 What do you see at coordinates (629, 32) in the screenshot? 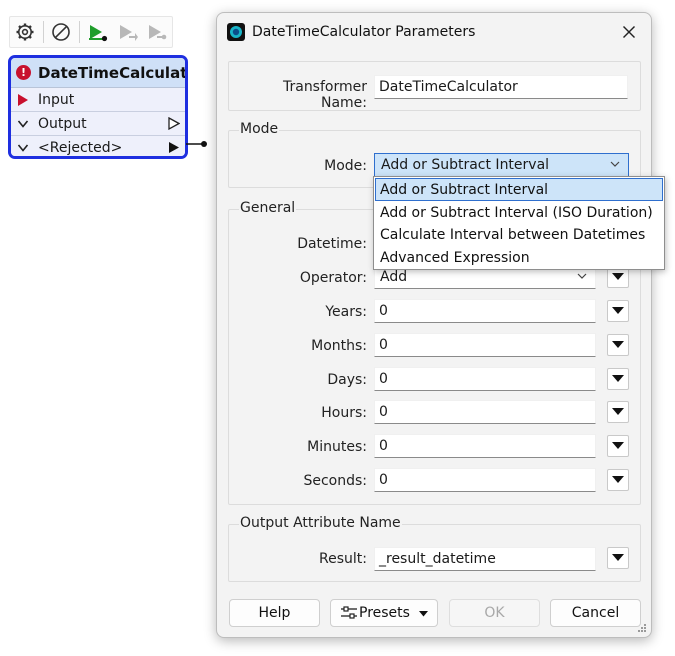
I see `close-icon` at bounding box center [629, 32].